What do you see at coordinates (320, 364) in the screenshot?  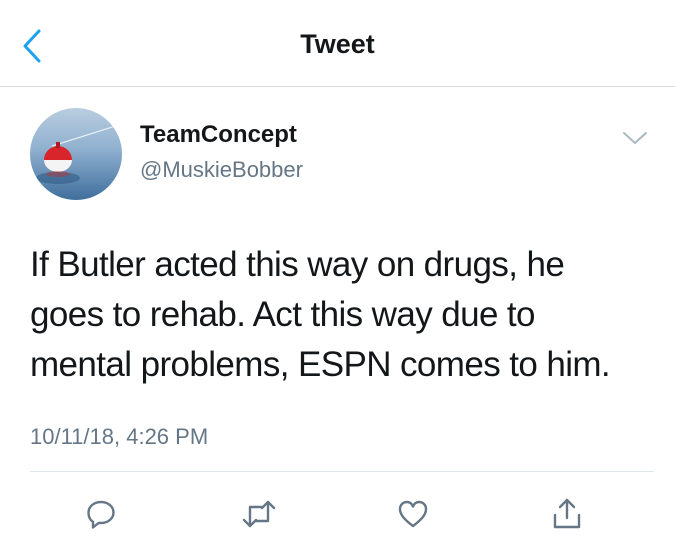 I see `tweet-text-line: mental problems, ESPN comes to him.` at bounding box center [320, 364].